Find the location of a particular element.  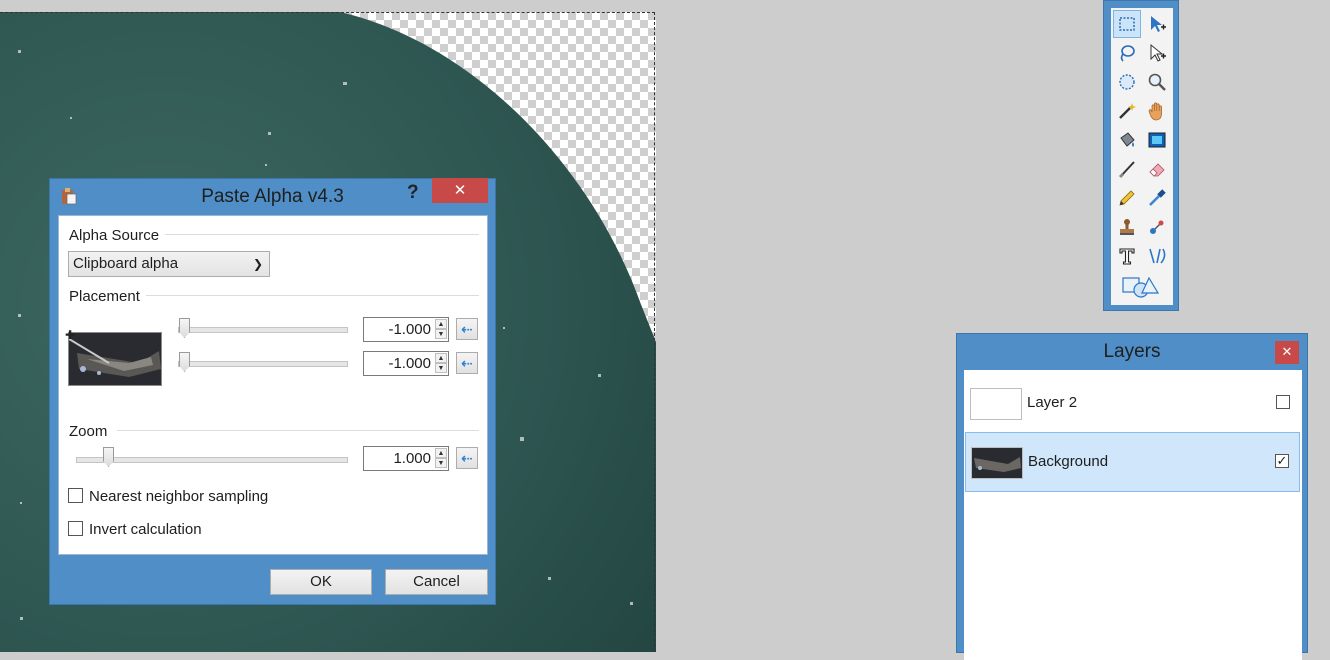

eyedropper-icon is located at coordinates (1157, 197).